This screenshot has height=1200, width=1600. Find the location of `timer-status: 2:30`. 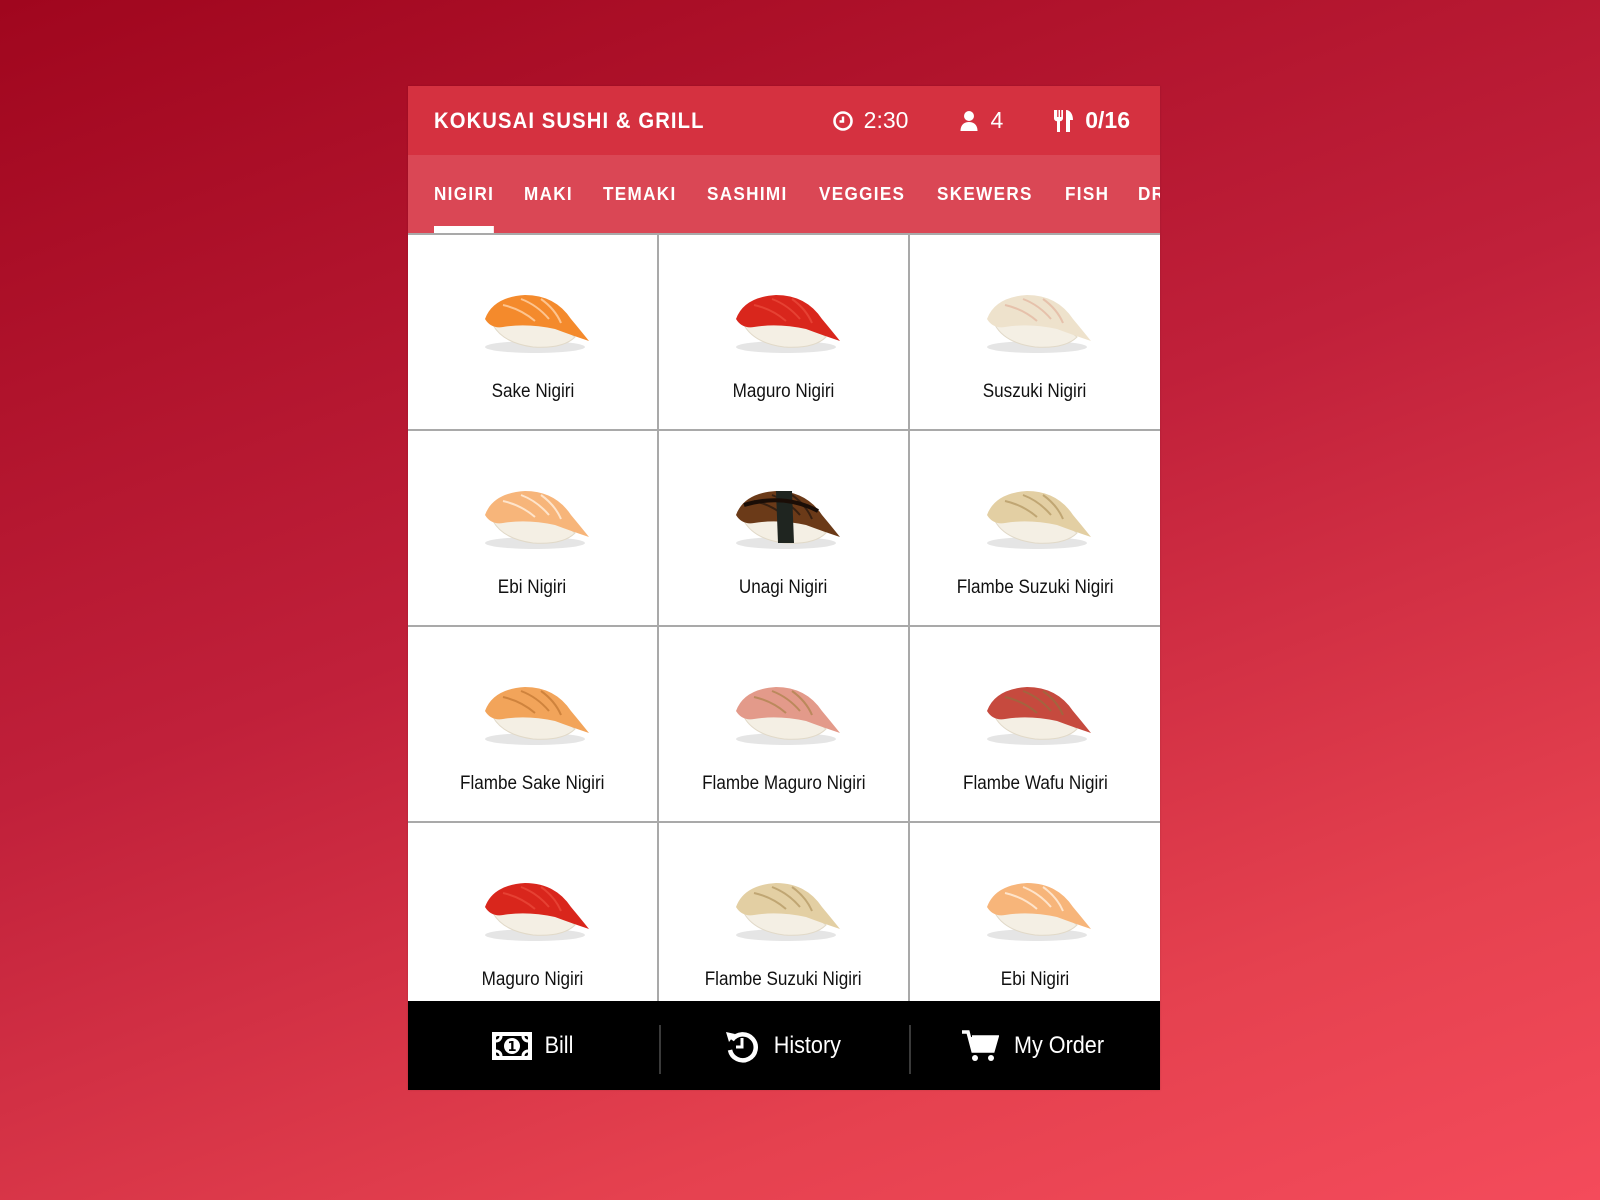

timer-status: 2:30 is located at coordinates (870, 120).